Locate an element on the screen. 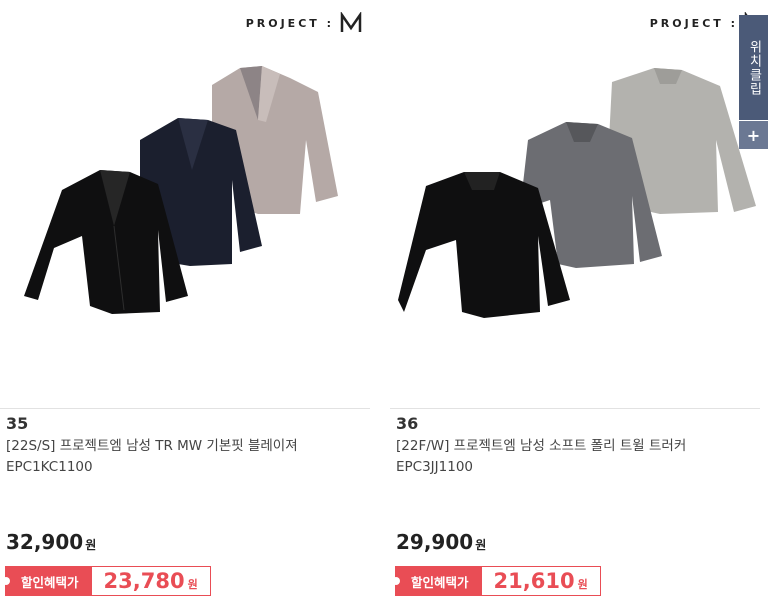  discount-badge: 할인혜택가 23,780 원 is located at coordinates (106, 581).